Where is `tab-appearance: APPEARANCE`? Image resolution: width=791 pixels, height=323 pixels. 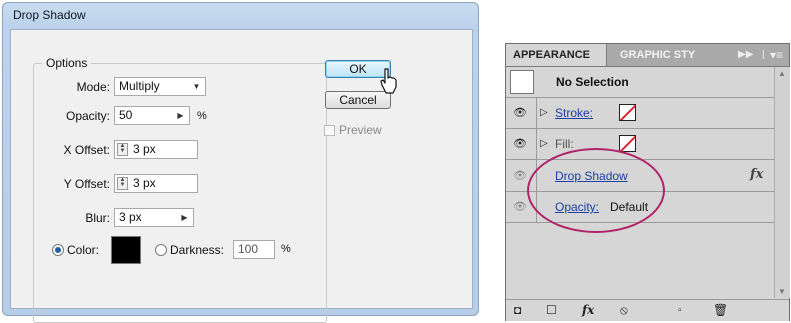
tab-appearance: APPEARANCE is located at coordinates (556, 55).